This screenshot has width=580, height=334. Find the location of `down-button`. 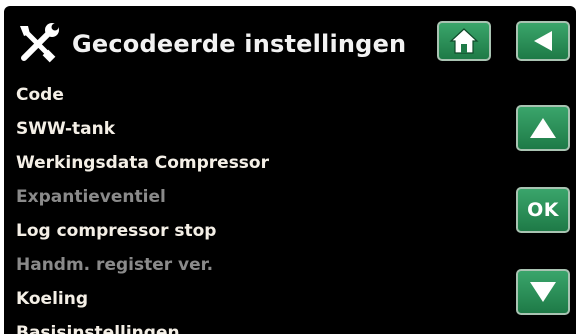

down-button is located at coordinates (543, 292).